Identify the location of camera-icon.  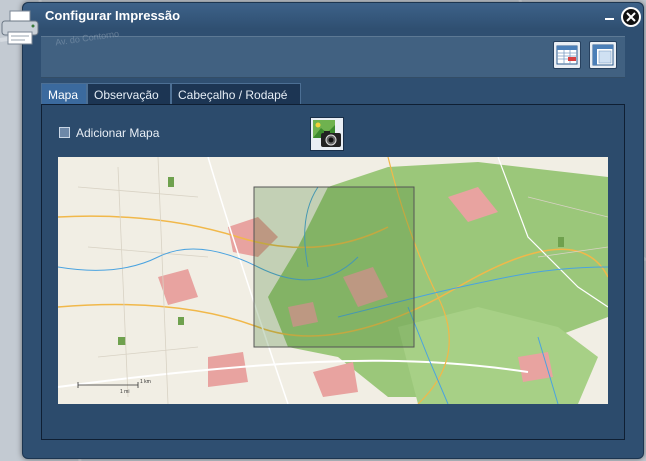
(327, 133).